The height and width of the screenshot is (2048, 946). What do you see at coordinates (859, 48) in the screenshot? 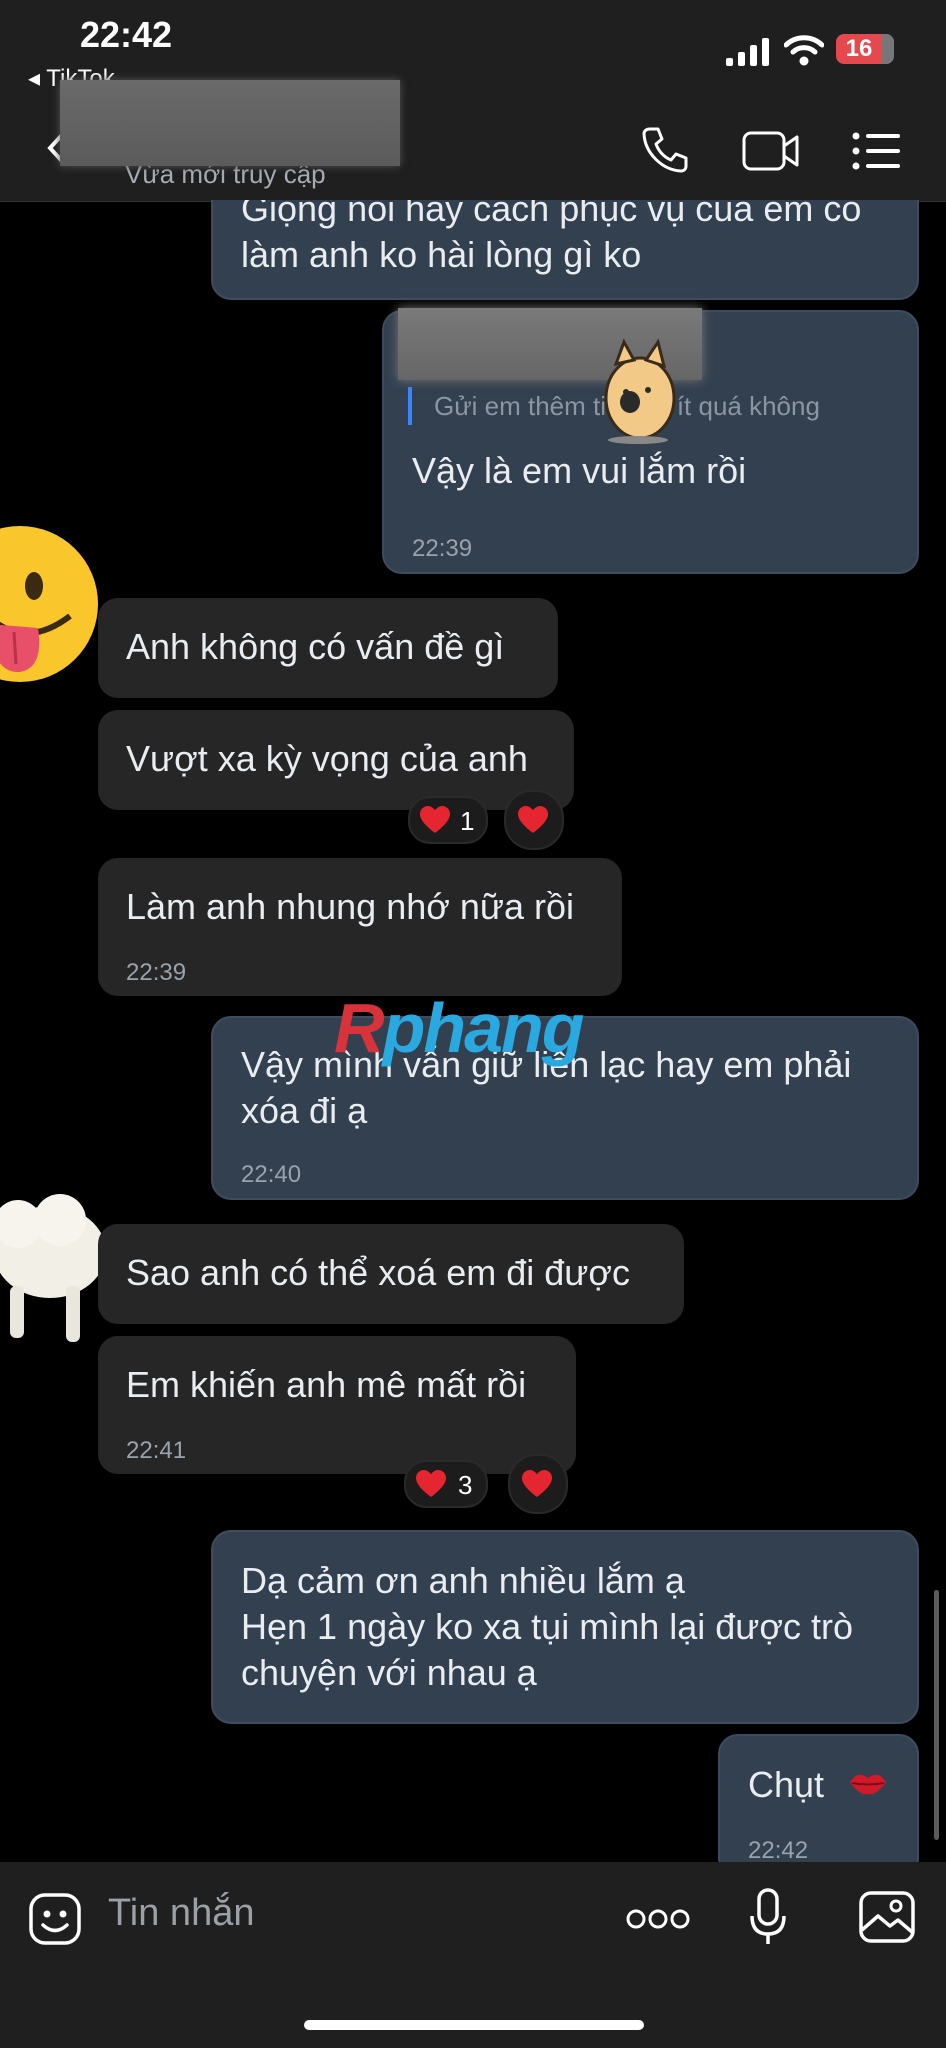
I see `battery-level: 16` at bounding box center [859, 48].